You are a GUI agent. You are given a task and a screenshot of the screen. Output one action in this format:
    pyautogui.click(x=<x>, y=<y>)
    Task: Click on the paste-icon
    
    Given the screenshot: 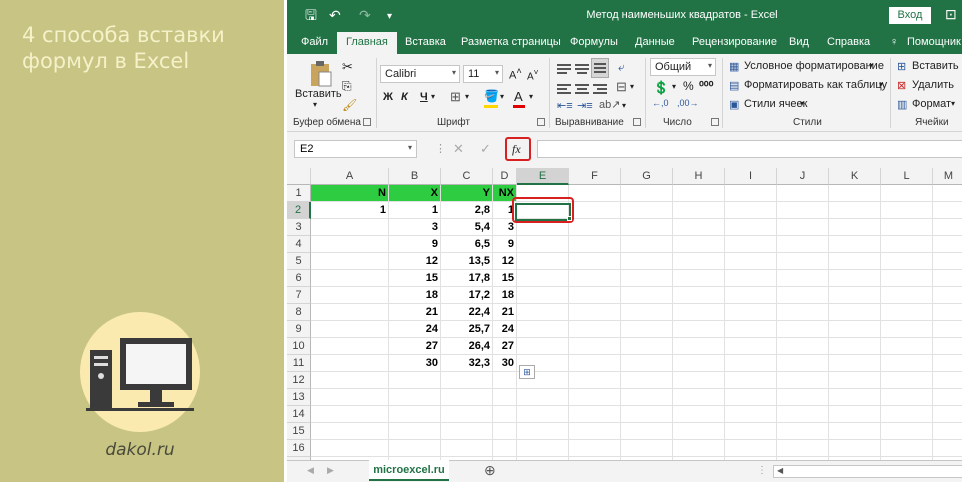 What is the action you would take?
    pyautogui.click(x=321, y=74)
    